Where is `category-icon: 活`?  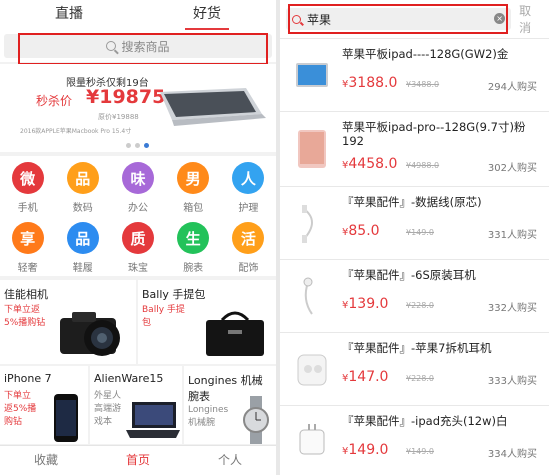
category-icon: 活 is located at coordinates (248, 238).